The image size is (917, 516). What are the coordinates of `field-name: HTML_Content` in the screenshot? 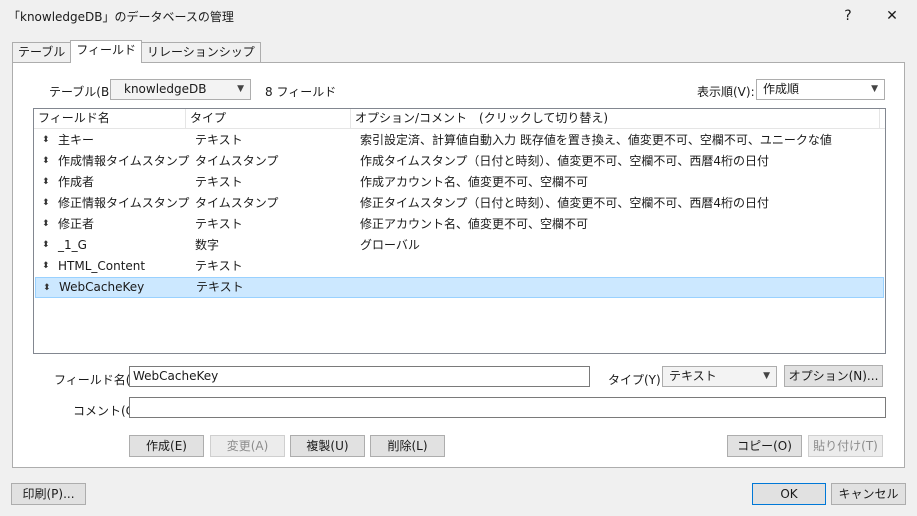 It's located at (102, 266).